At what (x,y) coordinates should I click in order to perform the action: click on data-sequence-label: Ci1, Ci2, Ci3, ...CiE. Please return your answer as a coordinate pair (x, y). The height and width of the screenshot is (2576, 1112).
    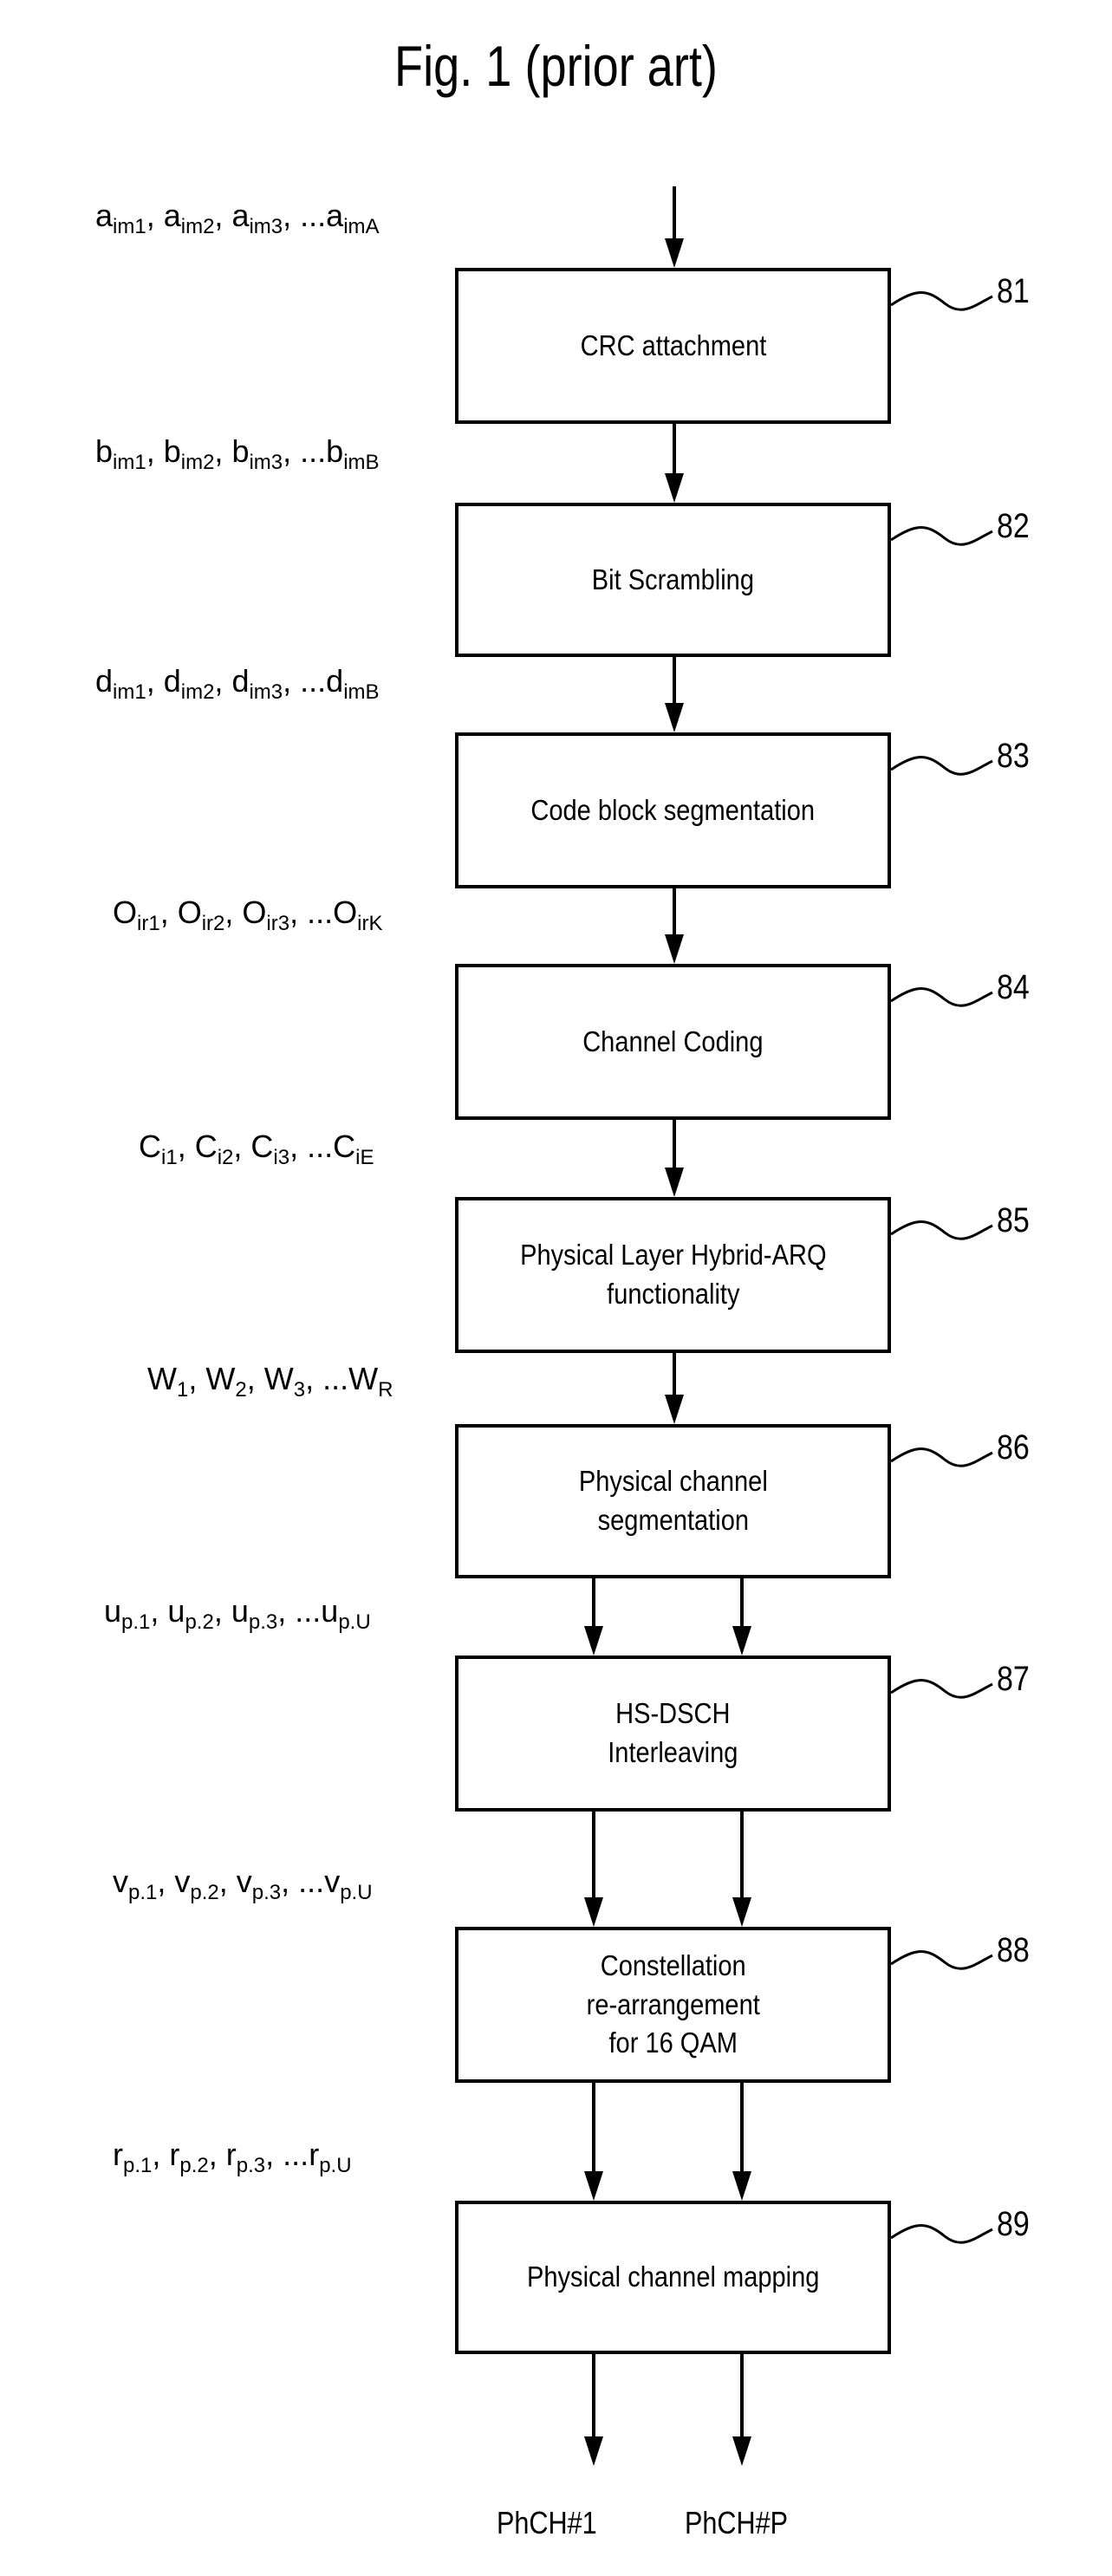
    Looking at the image, I should click on (256, 1149).